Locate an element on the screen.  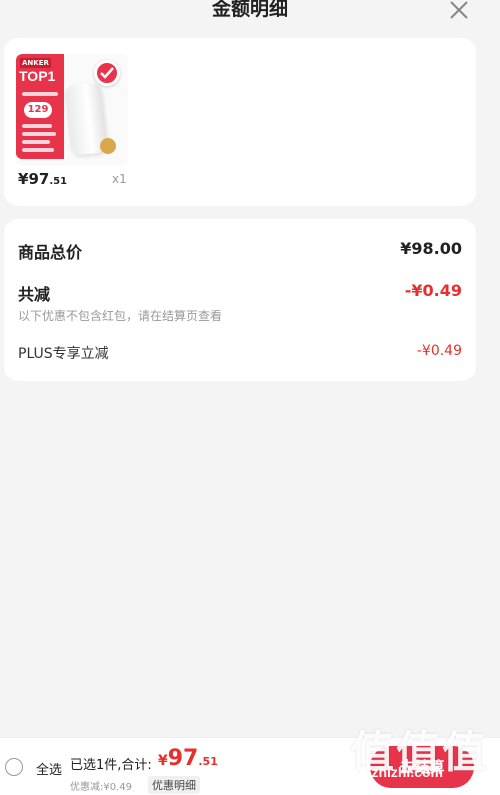
item-price-symbol: ¥ is located at coordinates (23, 179).